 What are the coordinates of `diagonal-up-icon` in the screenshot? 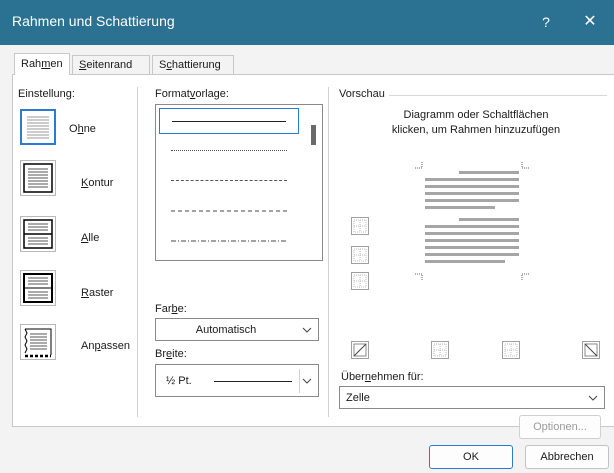 It's located at (360, 350).